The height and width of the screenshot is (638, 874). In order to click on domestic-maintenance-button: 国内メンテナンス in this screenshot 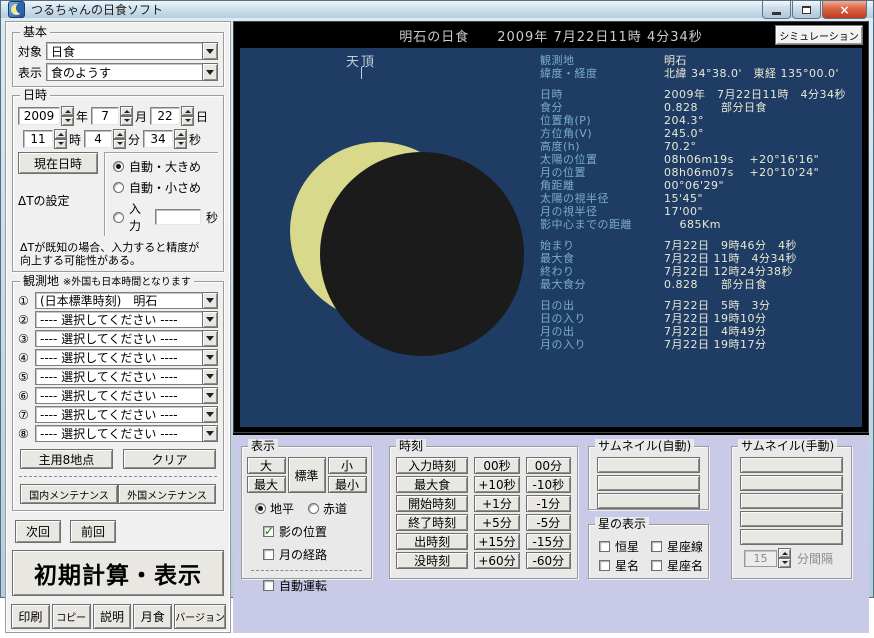, I will do `click(69, 494)`.